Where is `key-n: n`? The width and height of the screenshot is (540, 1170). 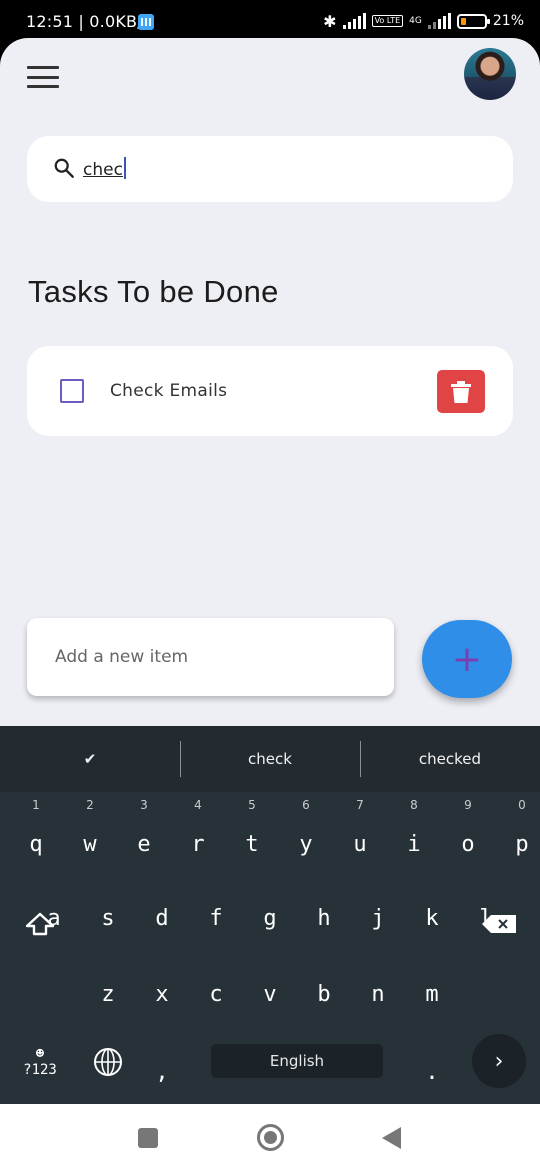 key-n: n is located at coordinates (378, 994).